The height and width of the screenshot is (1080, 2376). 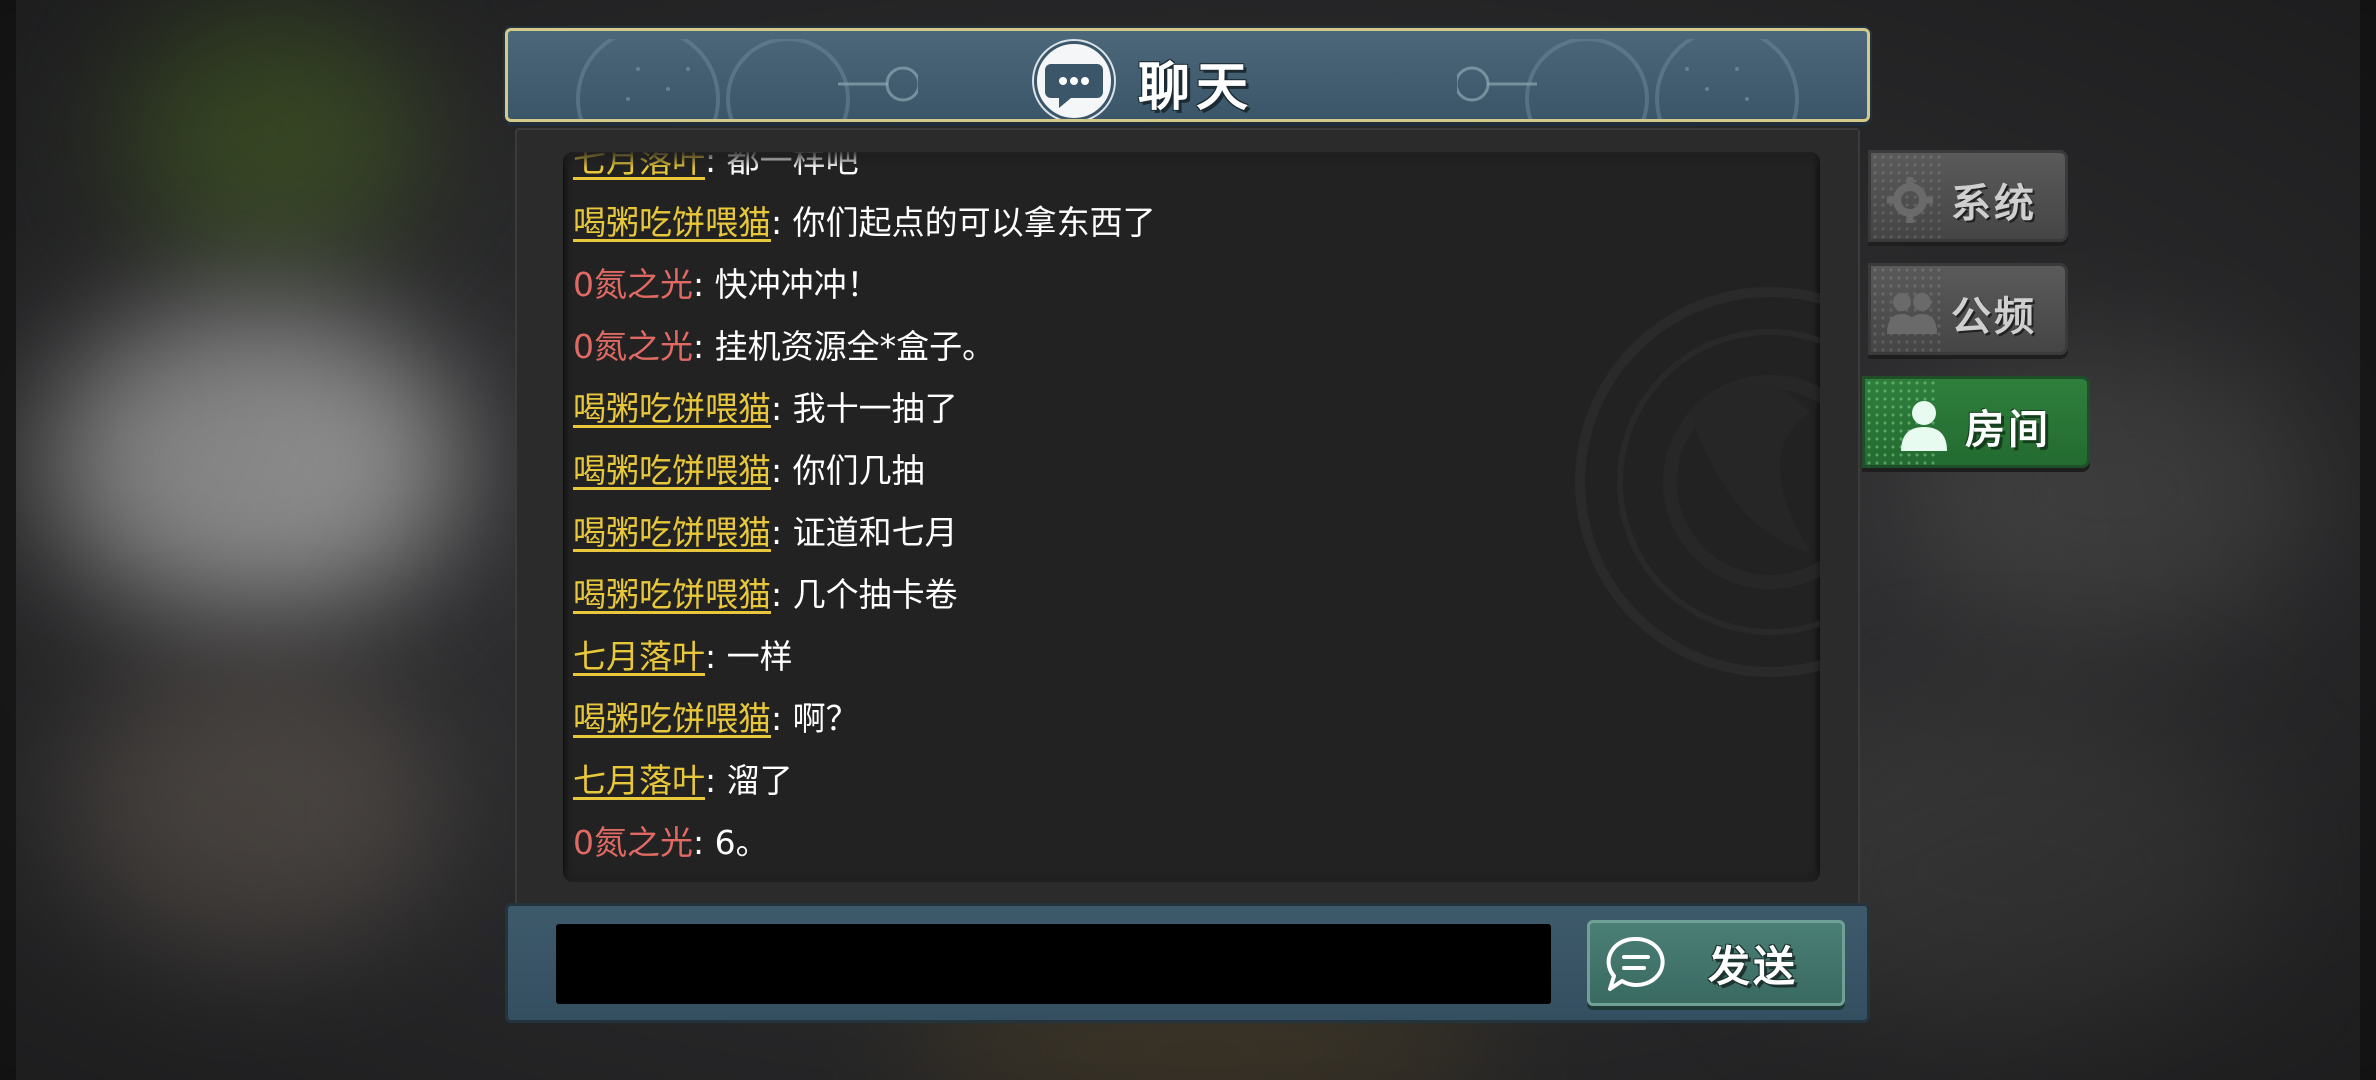 What do you see at coordinates (1191, 160) in the screenshot?
I see `top-fade` at bounding box center [1191, 160].